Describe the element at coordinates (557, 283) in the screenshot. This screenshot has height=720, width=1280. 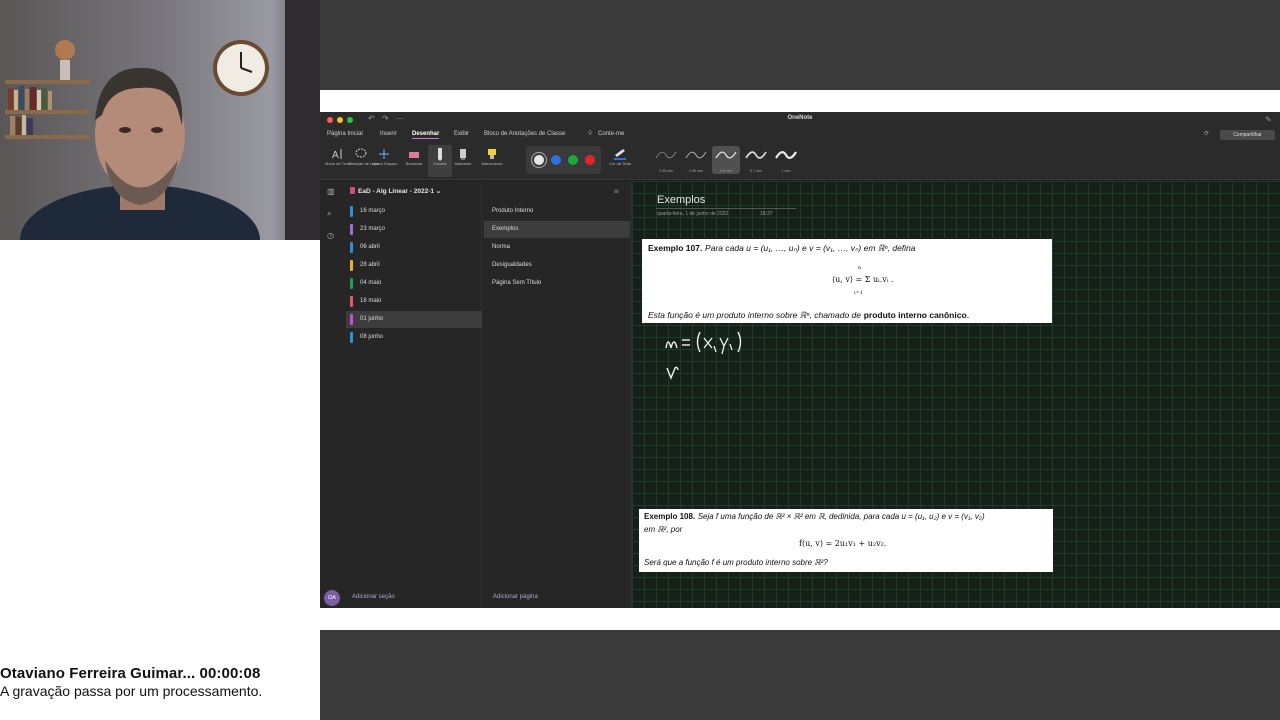
I see `page-item: Página Sem Título` at that location.